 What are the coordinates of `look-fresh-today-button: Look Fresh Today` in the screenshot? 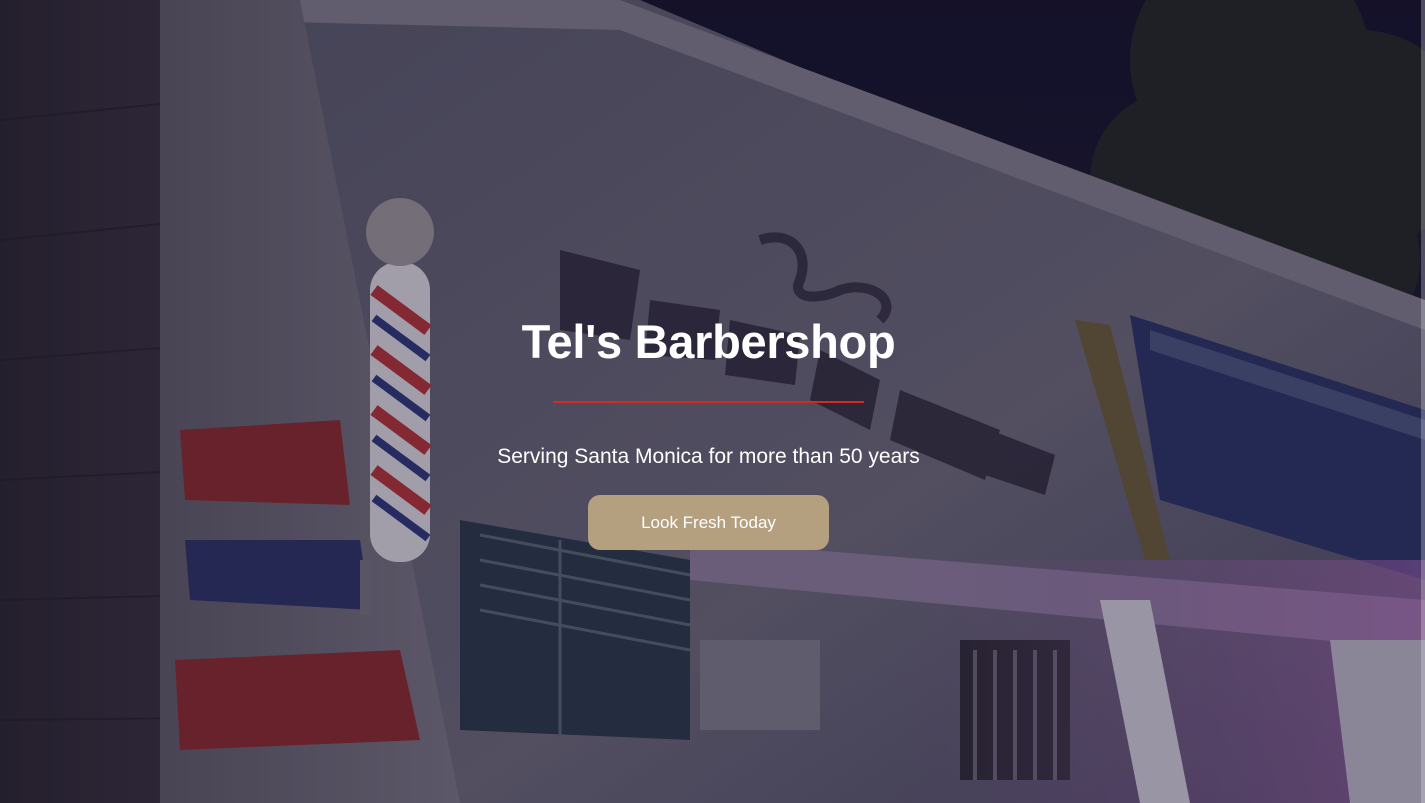 It's located at (708, 522).